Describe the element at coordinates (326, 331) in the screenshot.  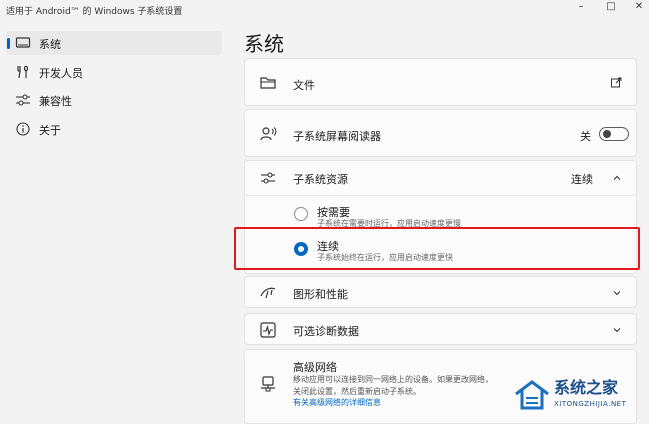
I see `diagnostics-label: 可选诊断数据` at that location.